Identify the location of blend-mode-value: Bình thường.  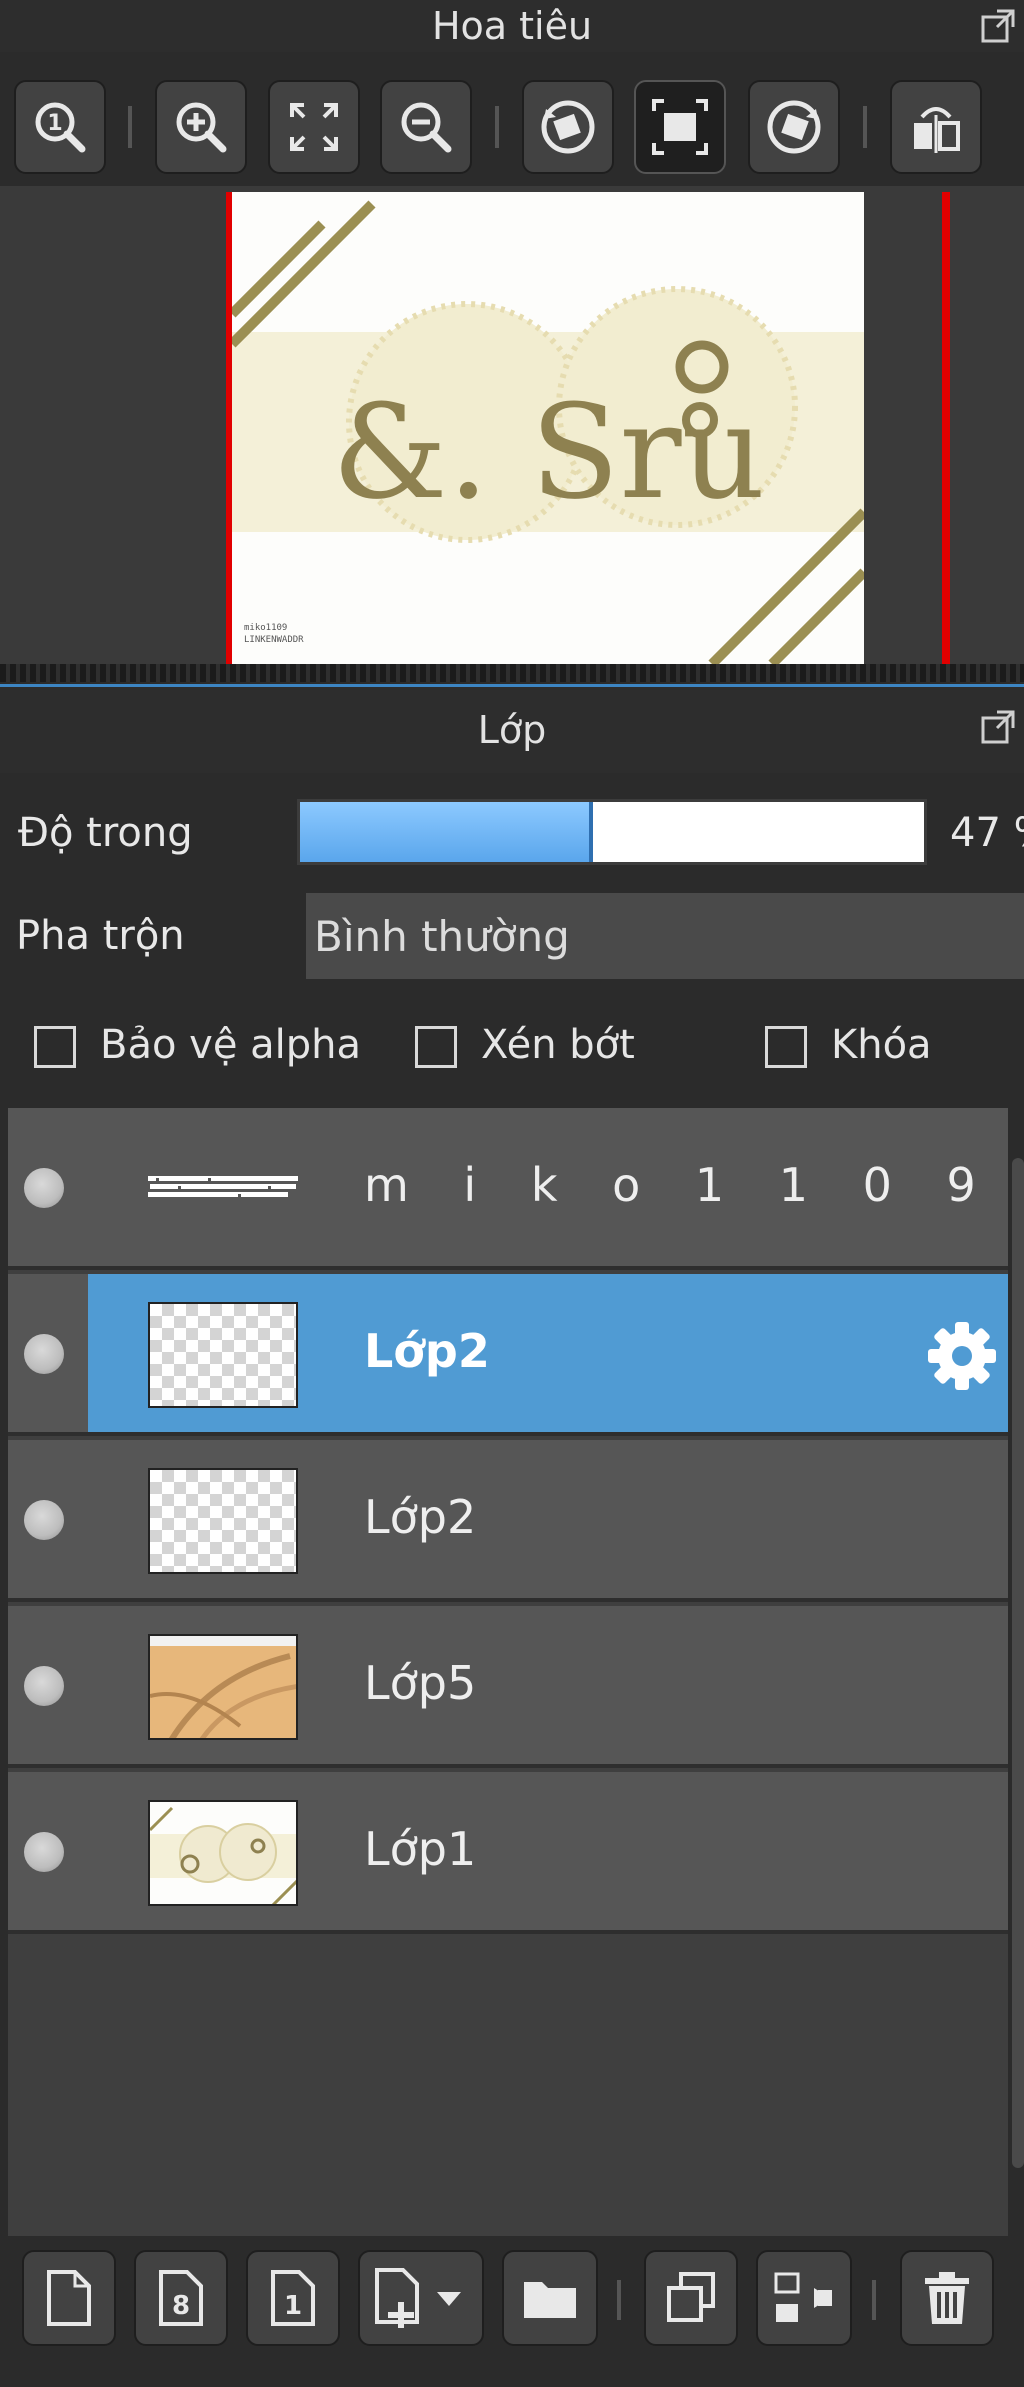
(442, 936).